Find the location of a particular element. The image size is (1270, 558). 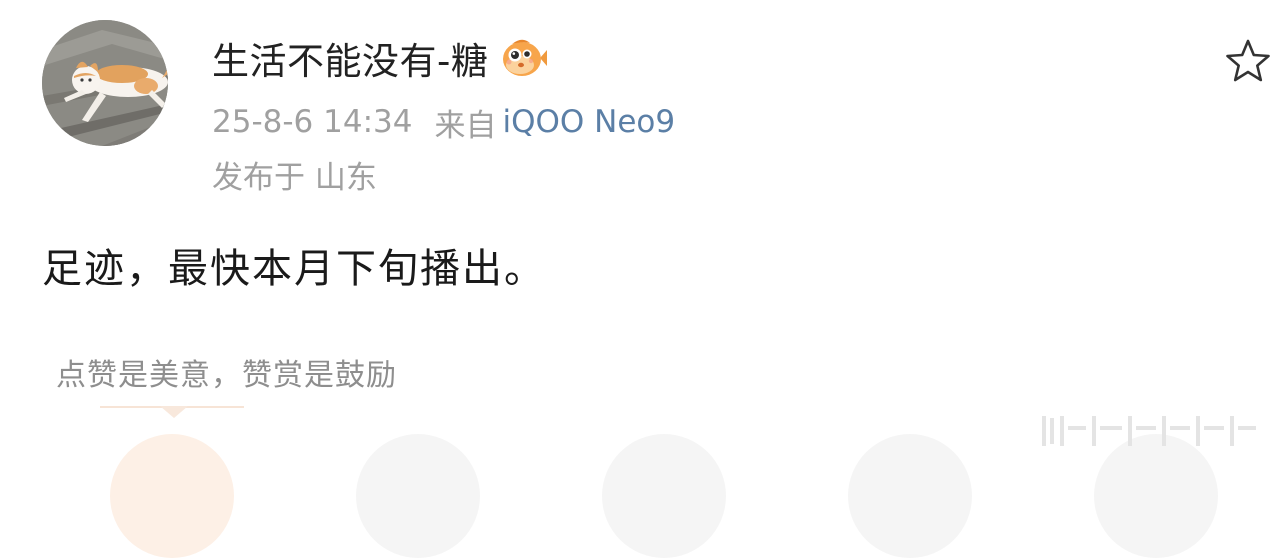

post-location: 发布于 山东 is located at coordinates (294, 174).